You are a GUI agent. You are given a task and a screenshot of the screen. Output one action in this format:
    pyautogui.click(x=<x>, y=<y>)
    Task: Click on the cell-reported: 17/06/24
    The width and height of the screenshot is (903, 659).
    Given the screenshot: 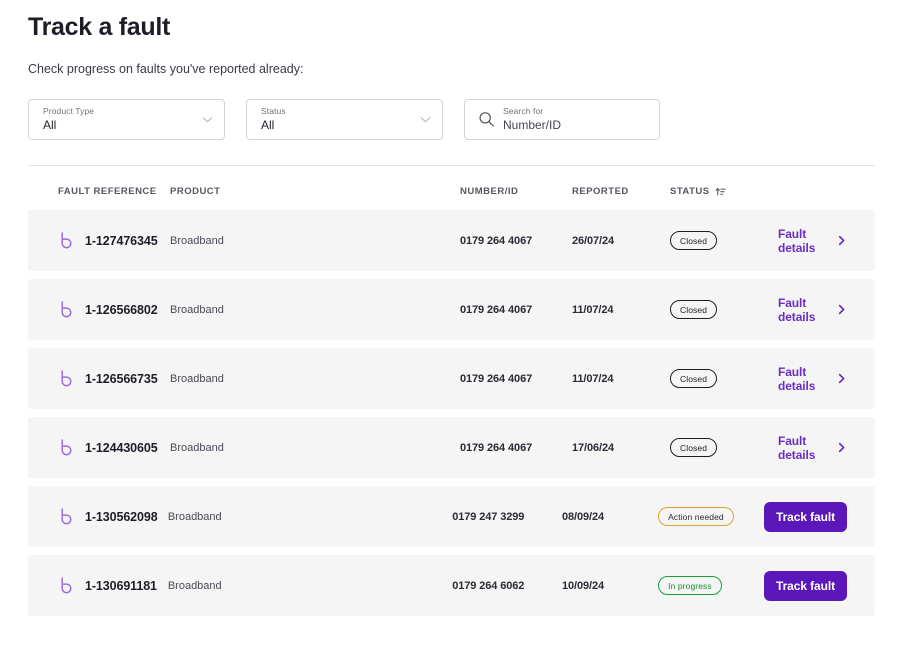 What is the action you would take?
    pyautogui.click(x=593, y=447)
    